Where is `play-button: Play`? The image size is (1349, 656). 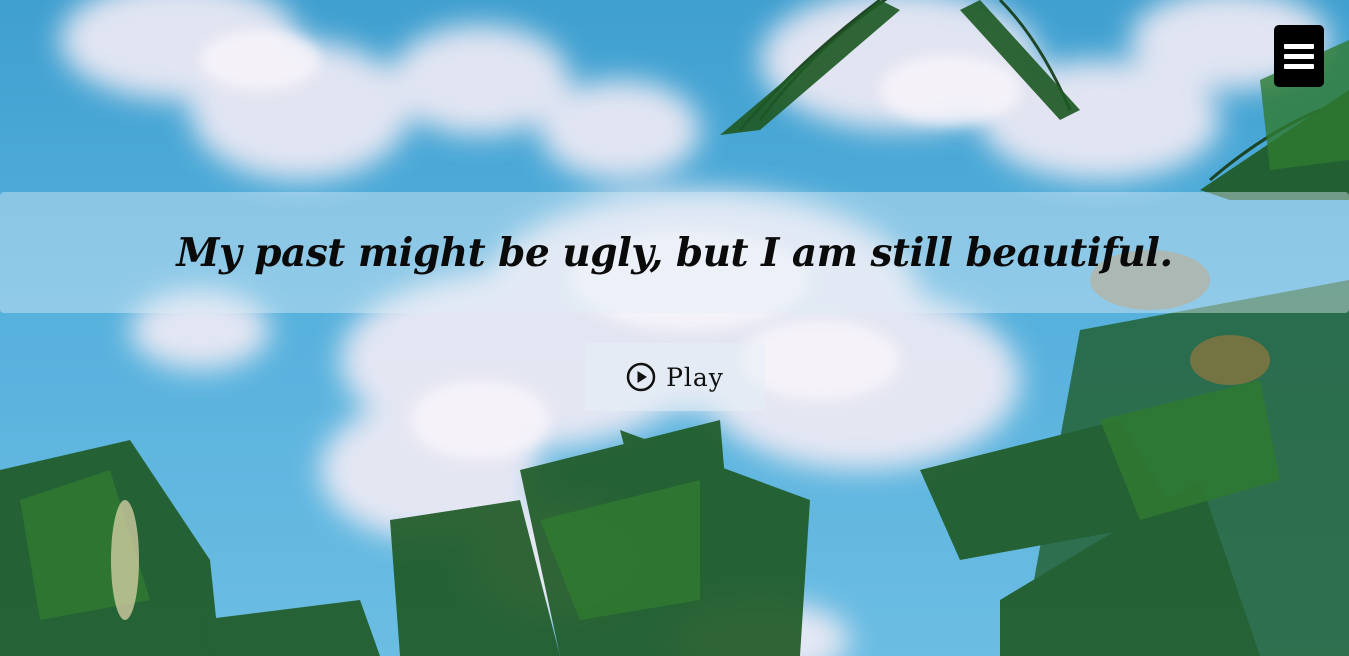 play-button: Play is located at coordinates (675, 377).